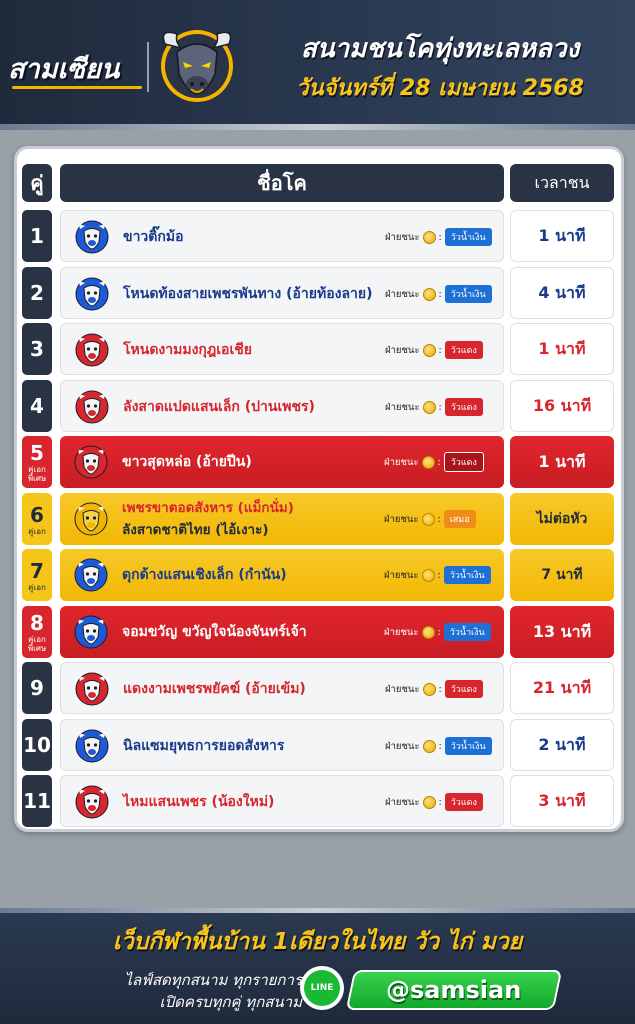 The image size is (635, 1024). What do you see at coordinates (282, 462) in the screenshot?
I see `table-row: ขาวสุดหล่อ (อ้ายปีน) ฝ่ายชนะ: วัวแดง` at bounding box center [282, 462].